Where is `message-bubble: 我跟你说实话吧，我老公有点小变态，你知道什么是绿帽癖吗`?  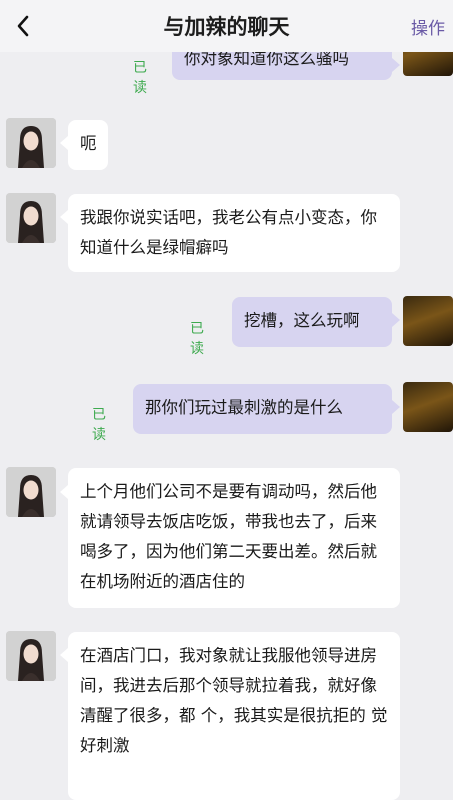 message-bubble: 我跟你说实话吧，我老公有点小变态，你知道什么是绿帽癖吗 is located at coordinates (234, 233).